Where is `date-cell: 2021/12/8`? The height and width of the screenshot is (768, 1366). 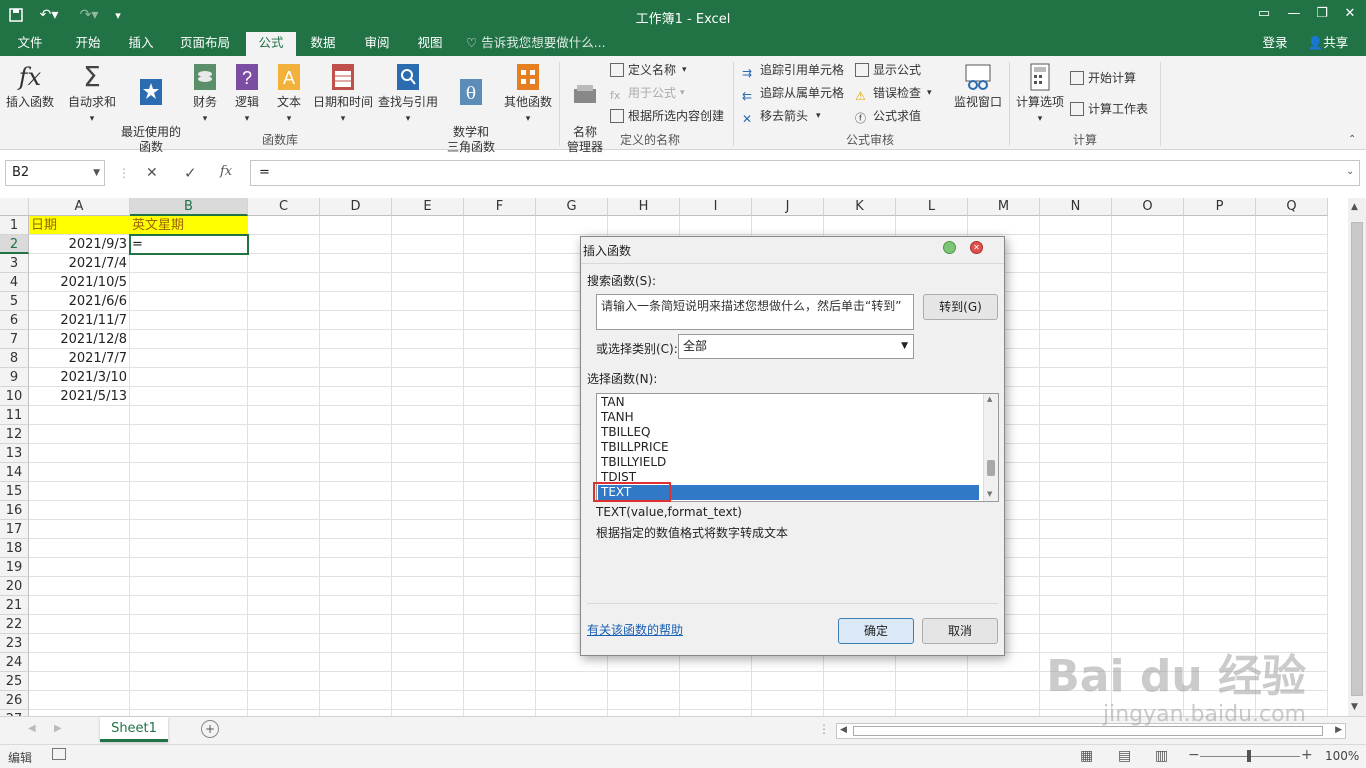
date-cell: 2021/12/8 is located at coordinates (79, 339).